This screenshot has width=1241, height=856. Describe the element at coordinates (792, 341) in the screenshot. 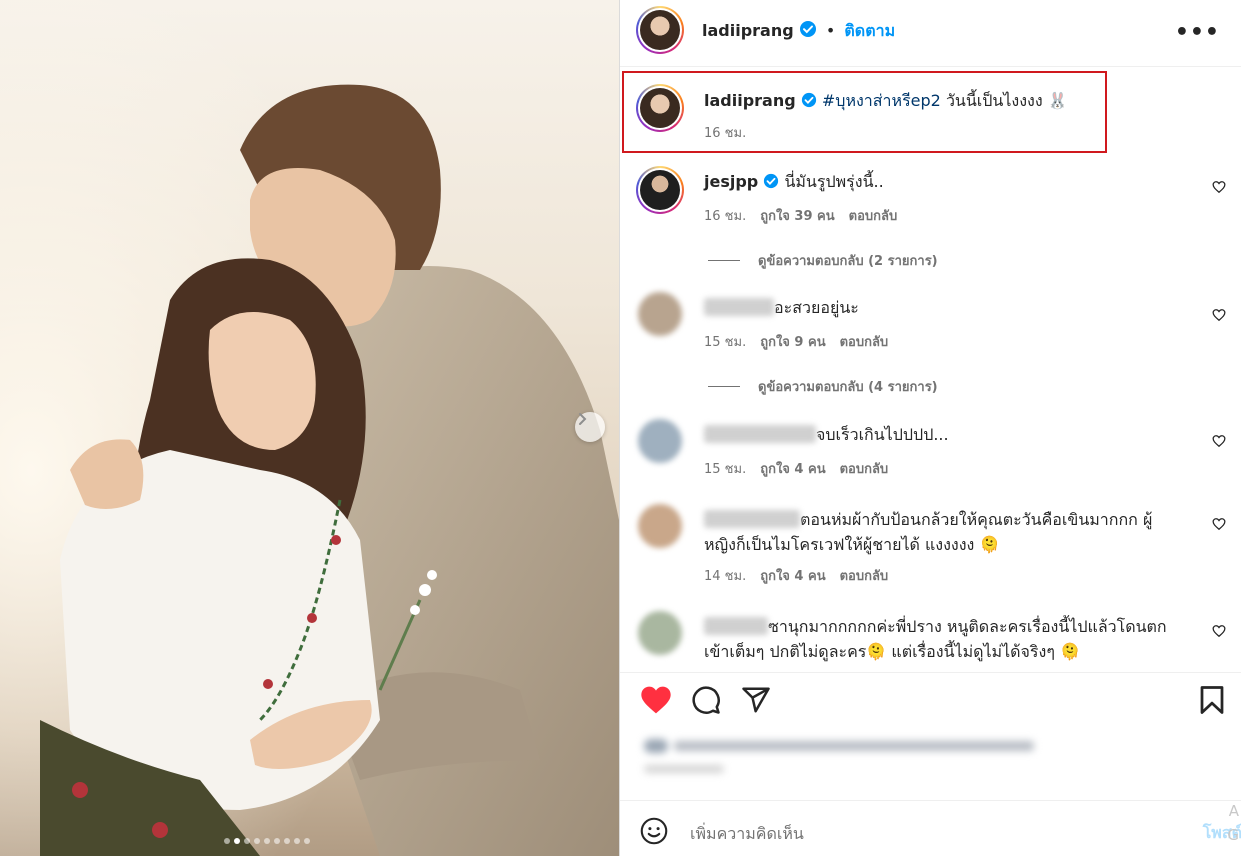

I see `comment-likes: ถูกใจ 9 คน` at that location.